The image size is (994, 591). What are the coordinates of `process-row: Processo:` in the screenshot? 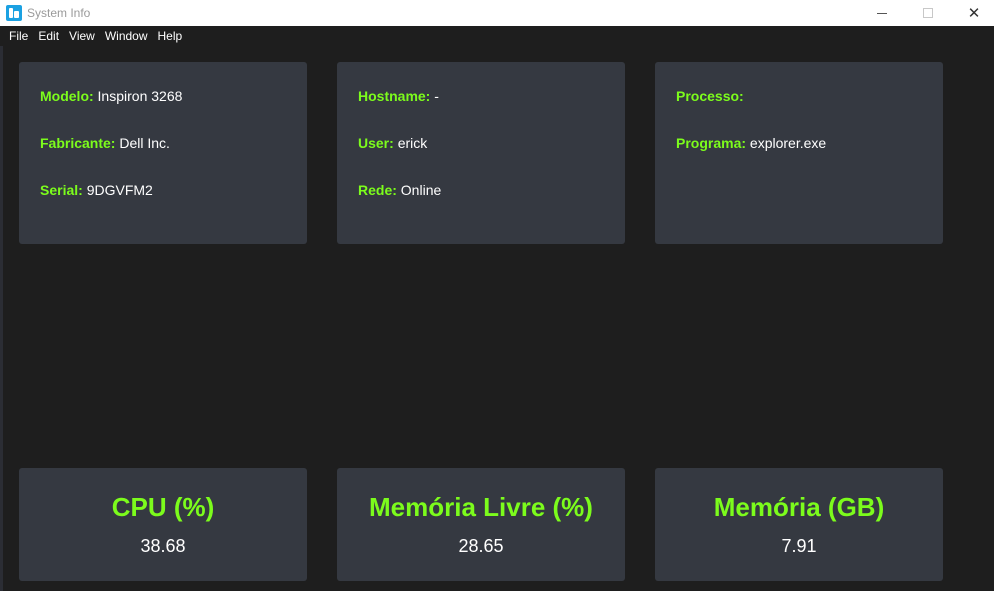 It's located at (710, 96).